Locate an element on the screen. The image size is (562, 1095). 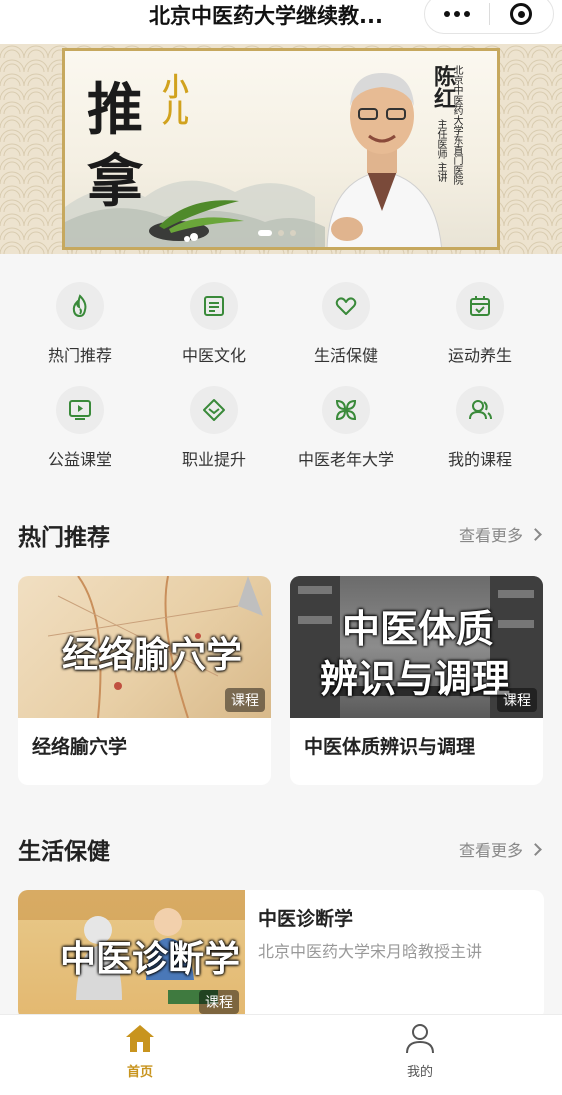
category-elder-university: 中医老年大学 is located at coordinates (346, 428).